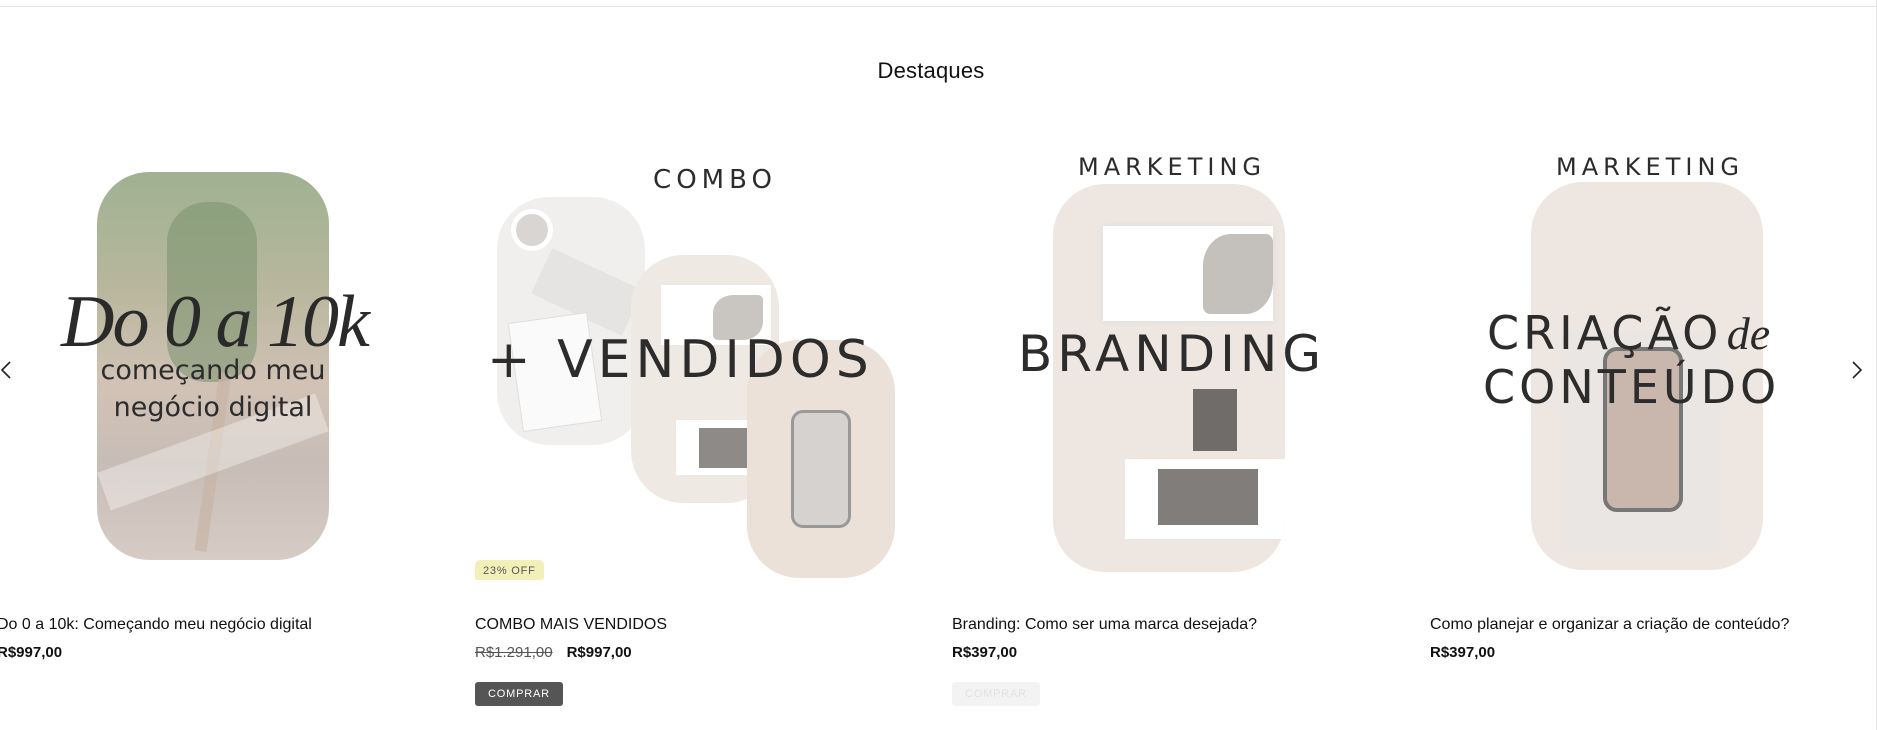  What do you see at coordinates (509, 570) in the screenshot?
I see `discount-badge: 23% OFF` at bounding box center [509, 570].